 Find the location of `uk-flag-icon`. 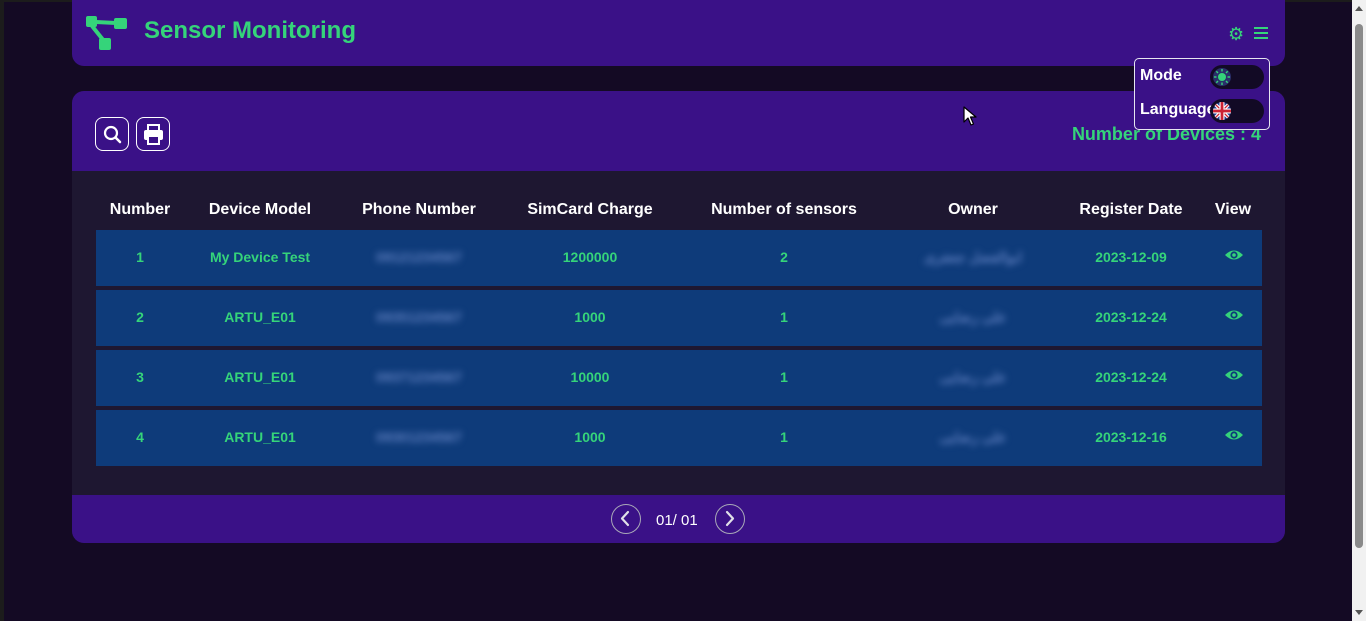

uk-flag-icon is located at coordinates (1222, 111).